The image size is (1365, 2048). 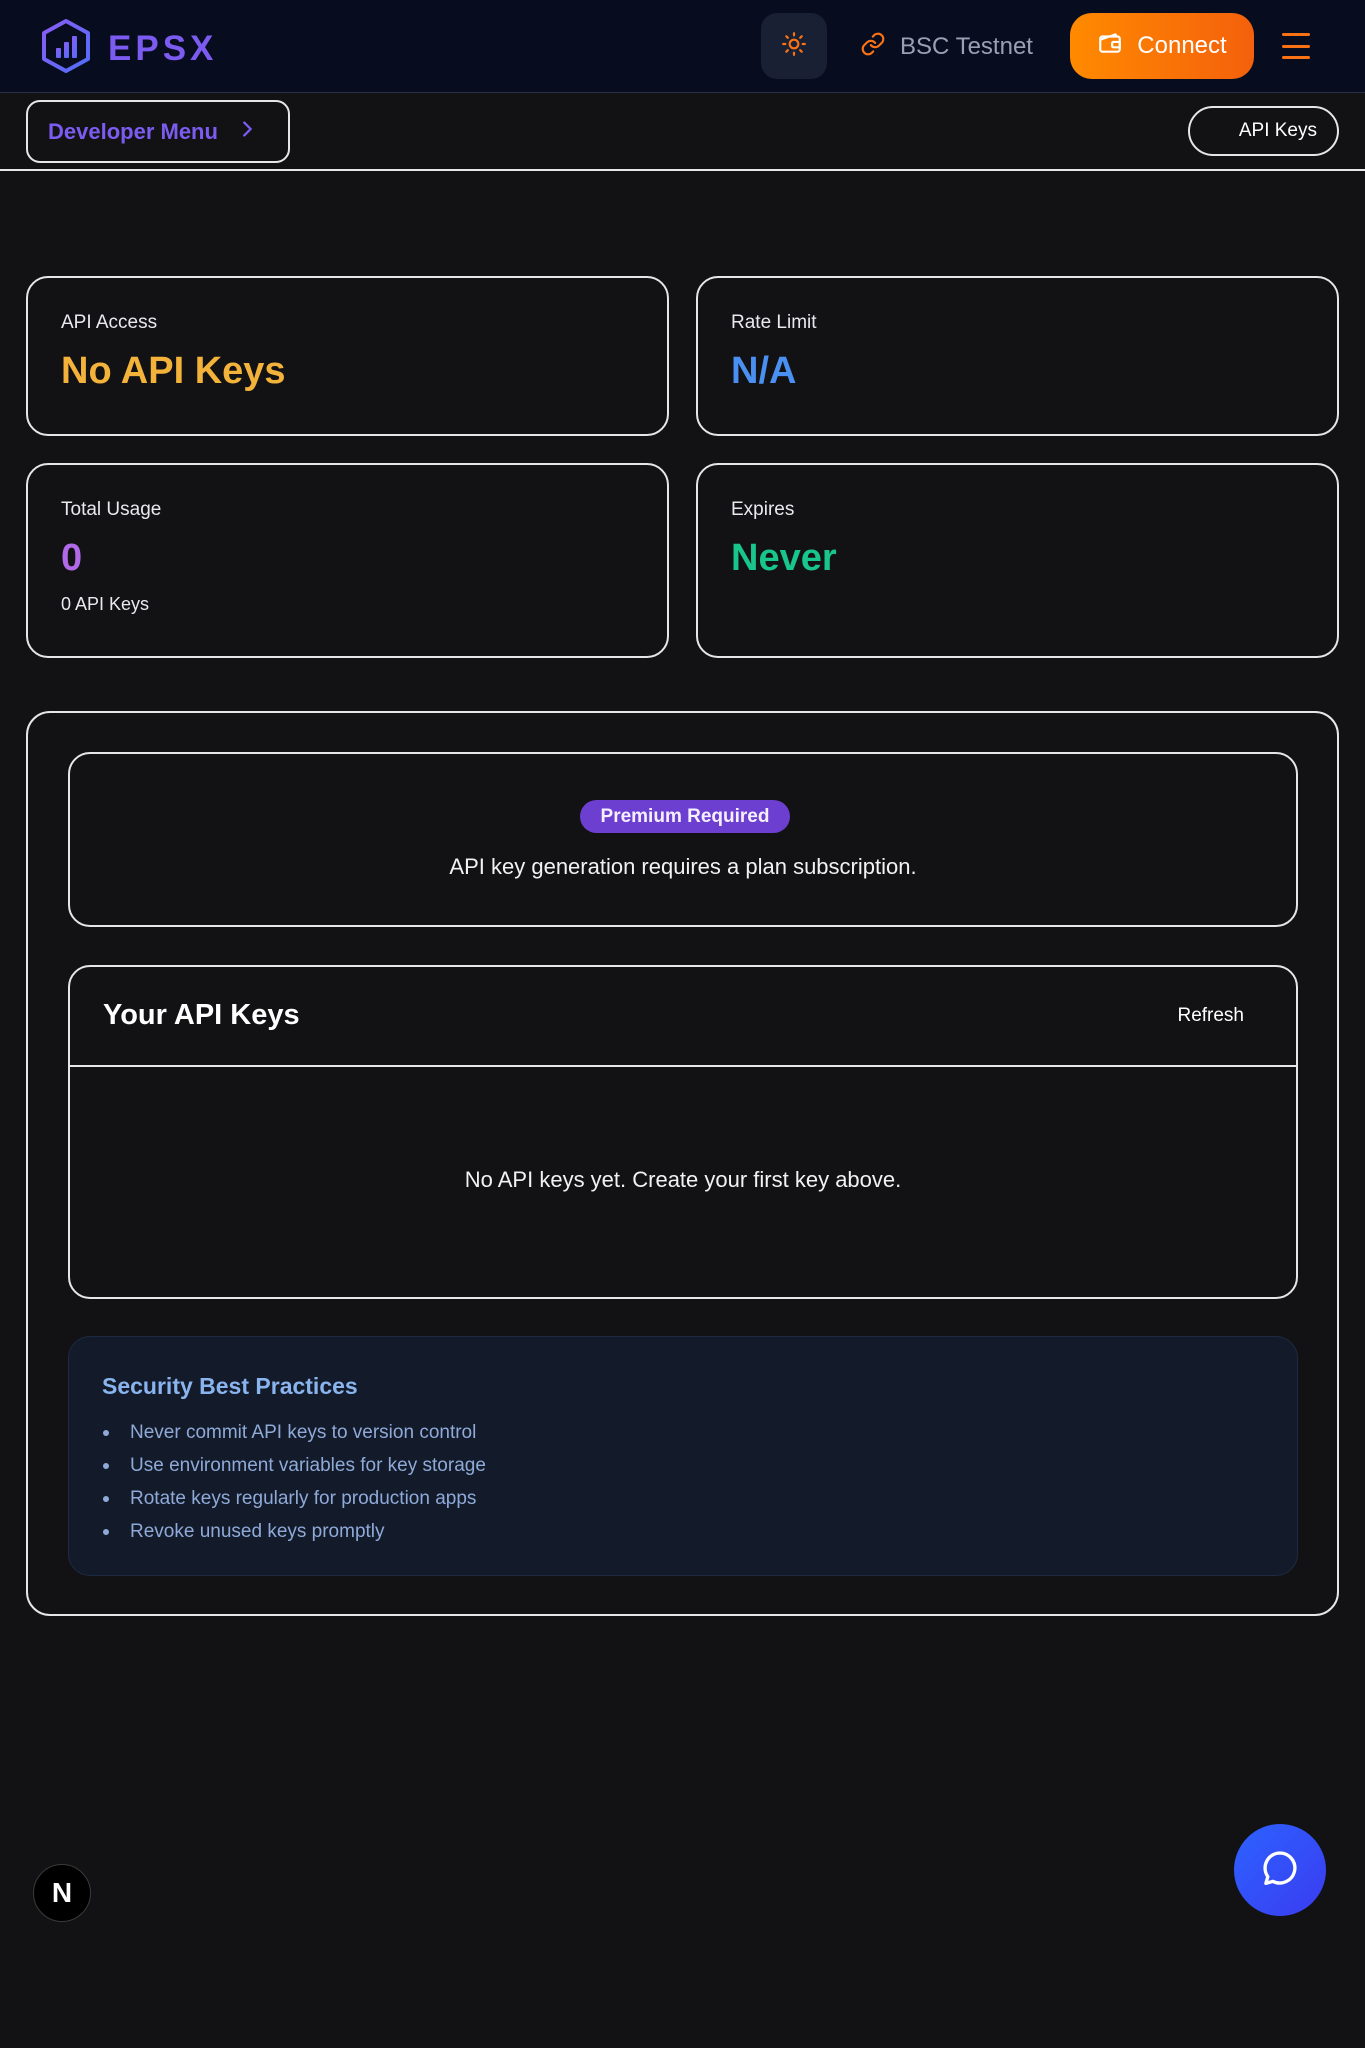 I want to click on security-title: Security Best Practices, so click(x=230, y=1386).